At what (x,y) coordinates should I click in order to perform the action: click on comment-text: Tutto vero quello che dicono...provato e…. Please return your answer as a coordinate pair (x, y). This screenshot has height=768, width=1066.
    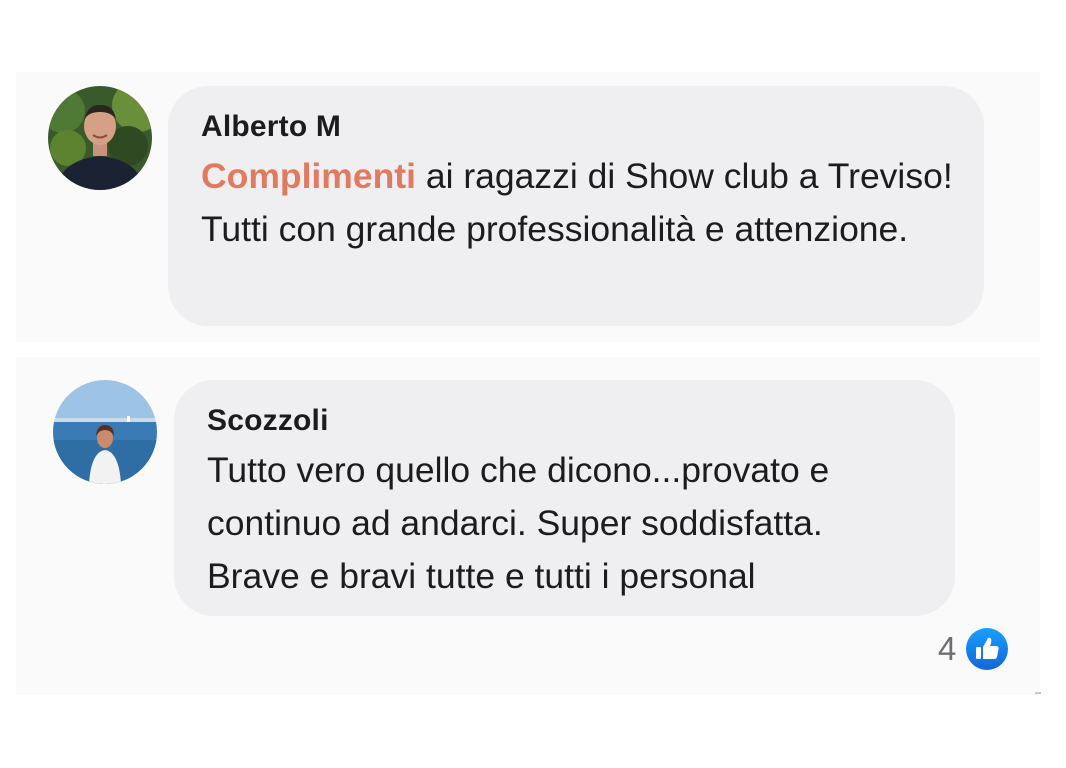
    Looking at the image, I should click on (518, 523).